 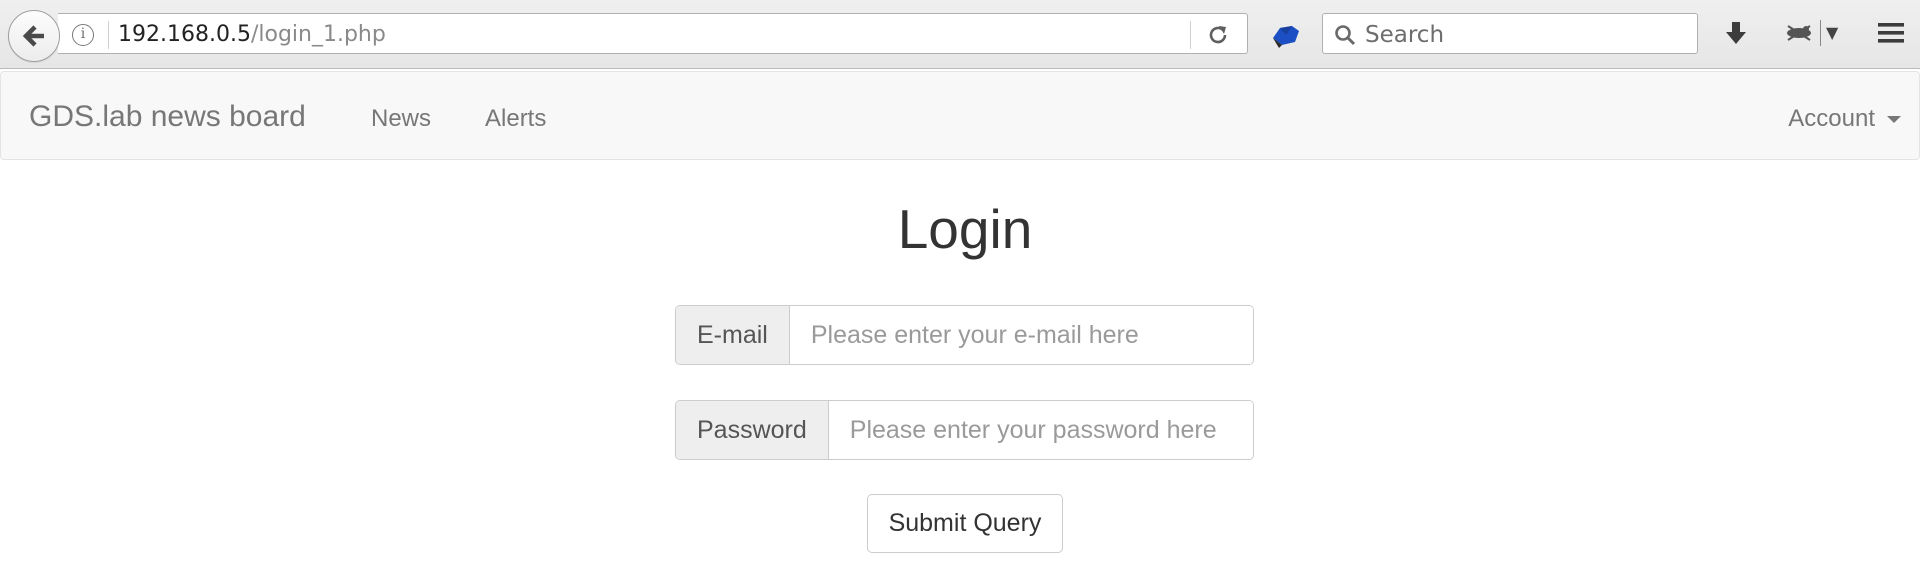 I want to click on addon-icon, so click(x=1286, y=35).